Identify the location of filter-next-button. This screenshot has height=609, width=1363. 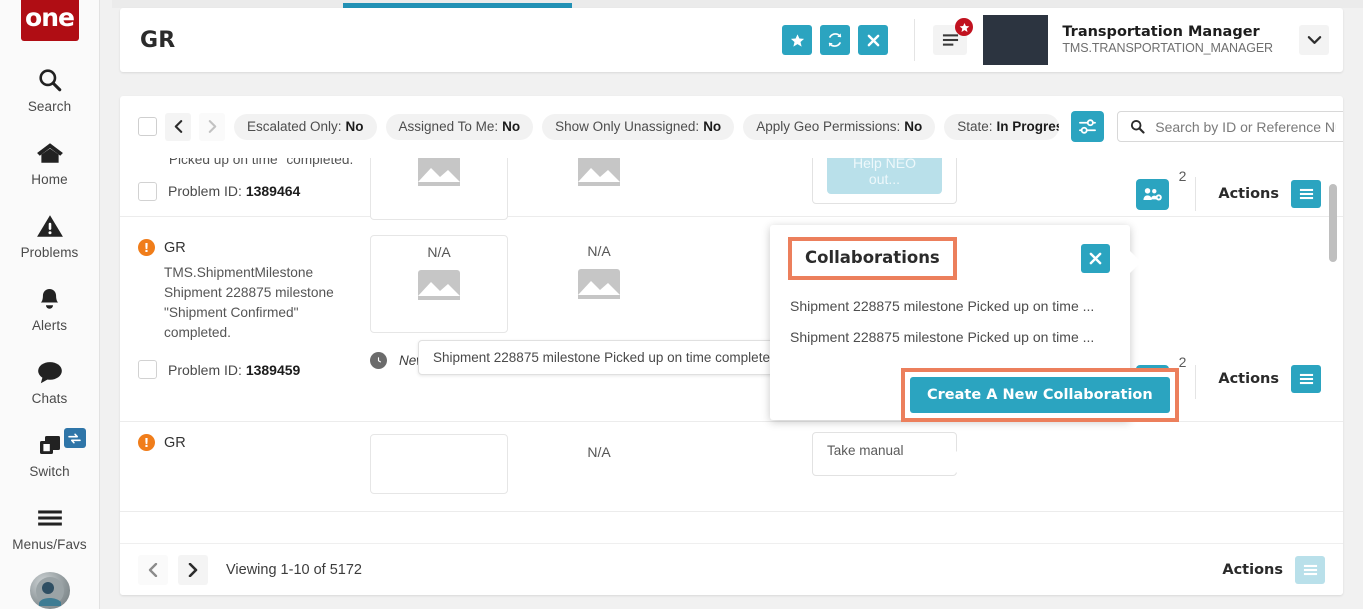
(212, 126).